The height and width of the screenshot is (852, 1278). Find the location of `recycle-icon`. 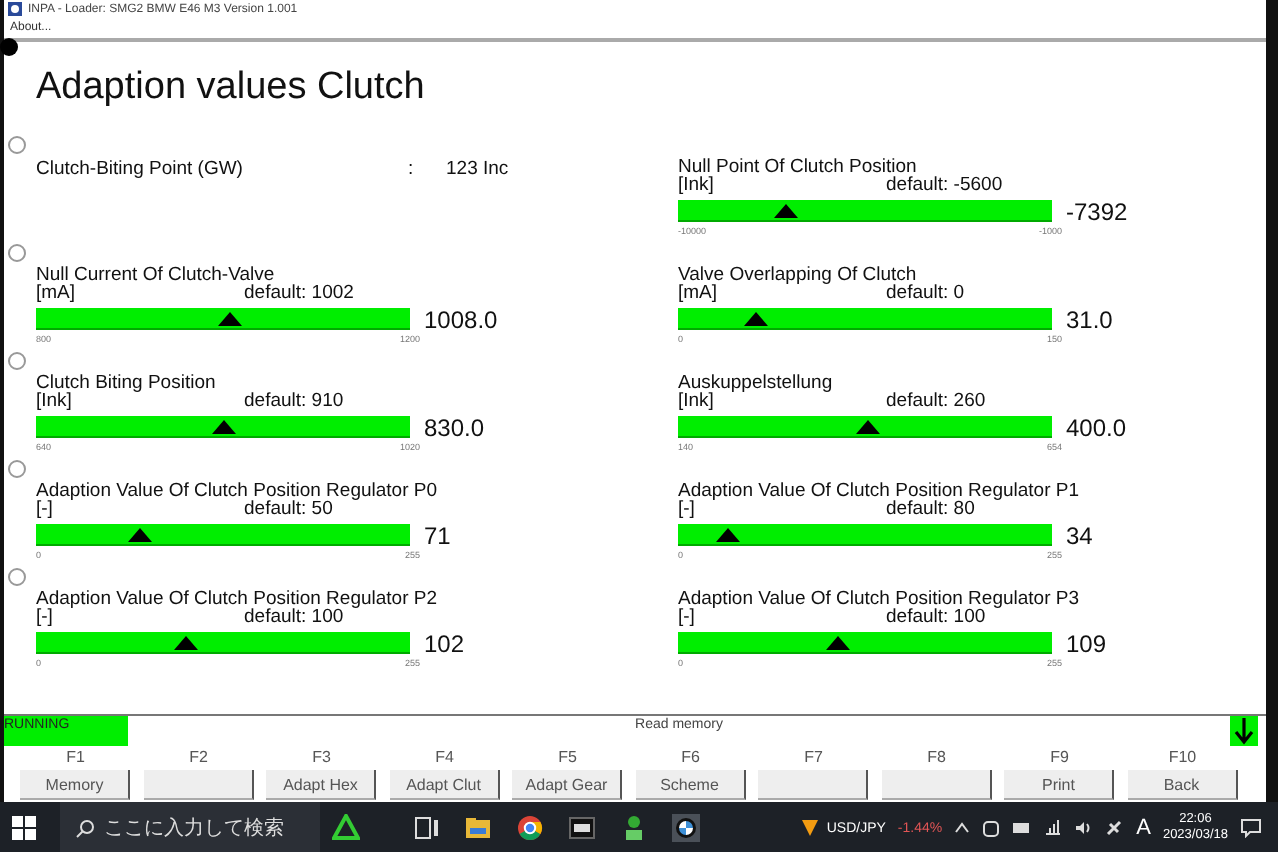

recycle-icon is located at coordinates (346, 828).